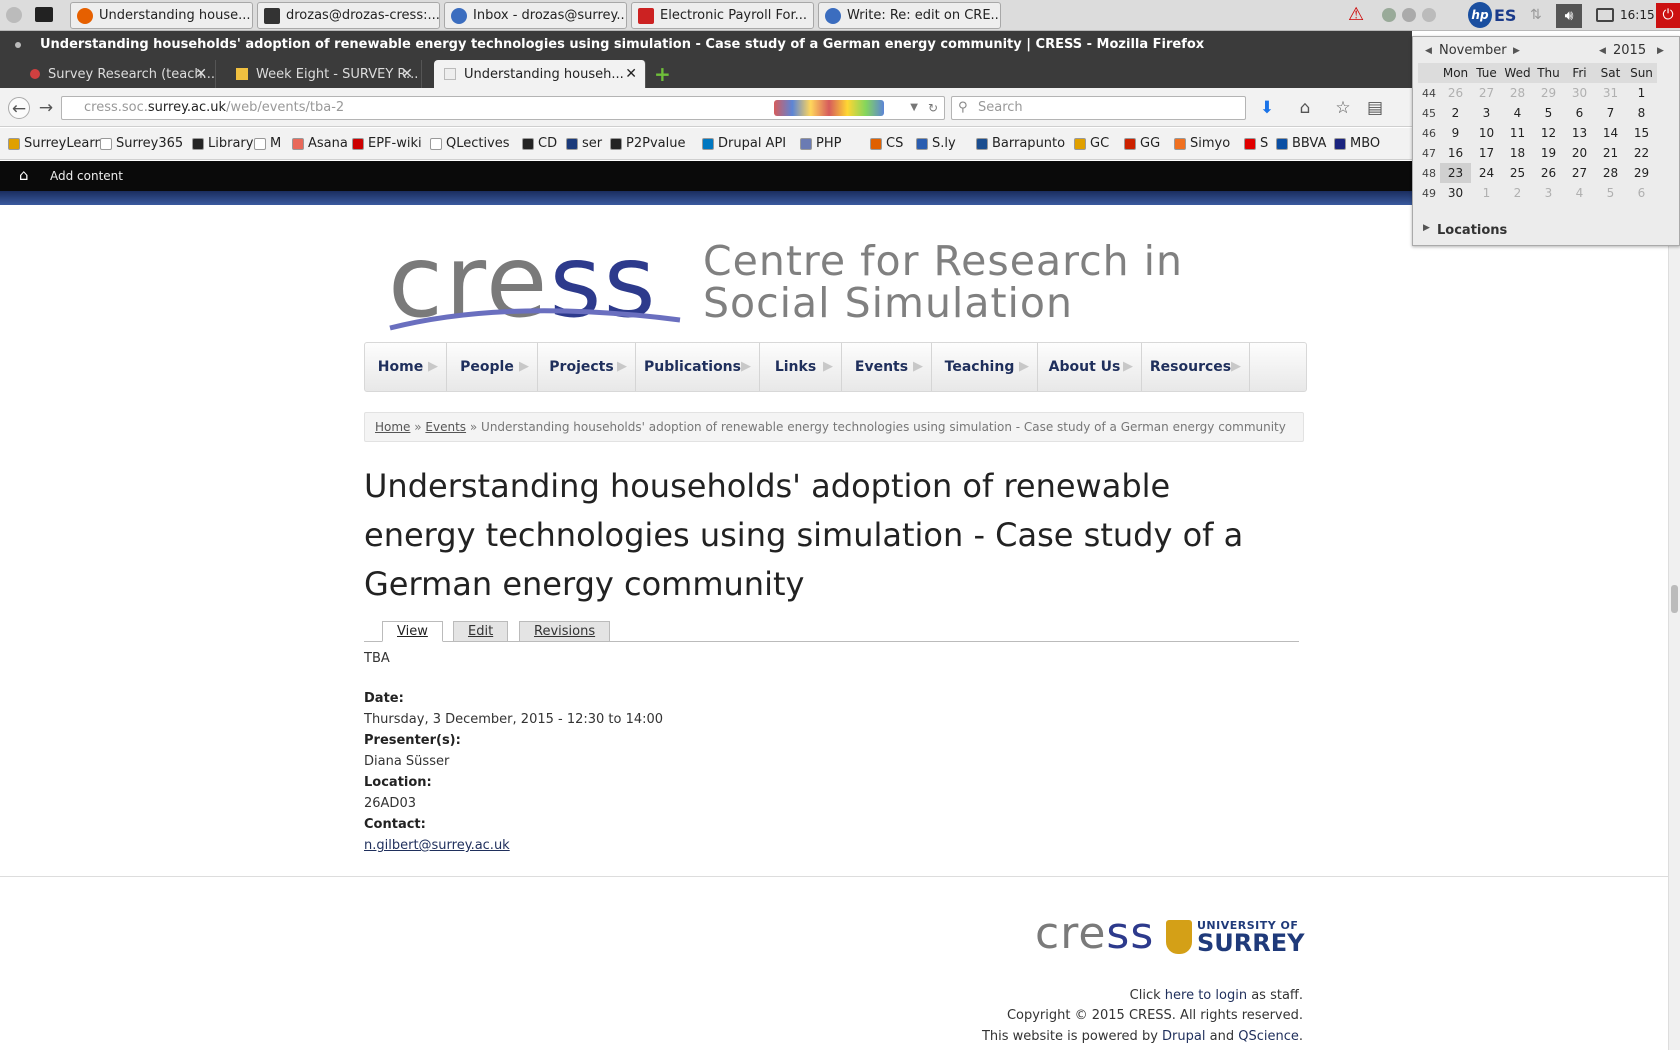  Describe the element at coordinates (1206, 995) in the screenshot. I see `login-link: here to login` at that location.